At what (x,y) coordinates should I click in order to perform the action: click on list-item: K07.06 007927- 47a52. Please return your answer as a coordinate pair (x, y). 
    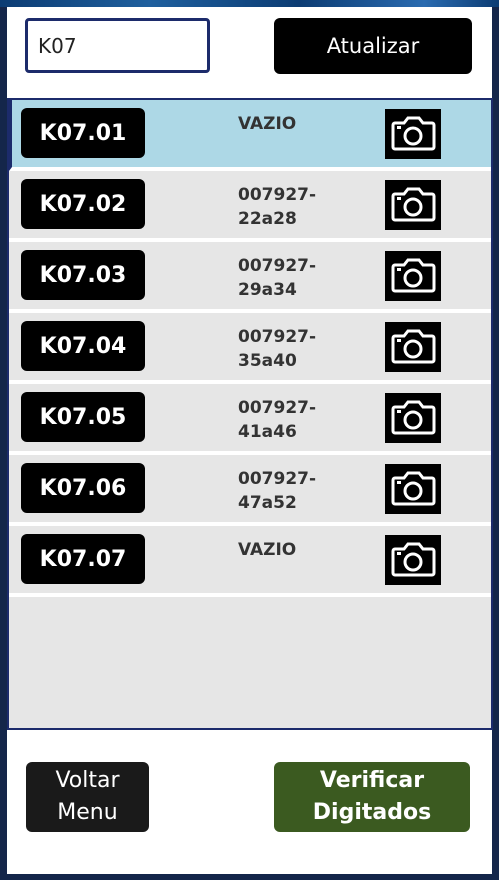
    Looking at the image, I should click on (250, 490).